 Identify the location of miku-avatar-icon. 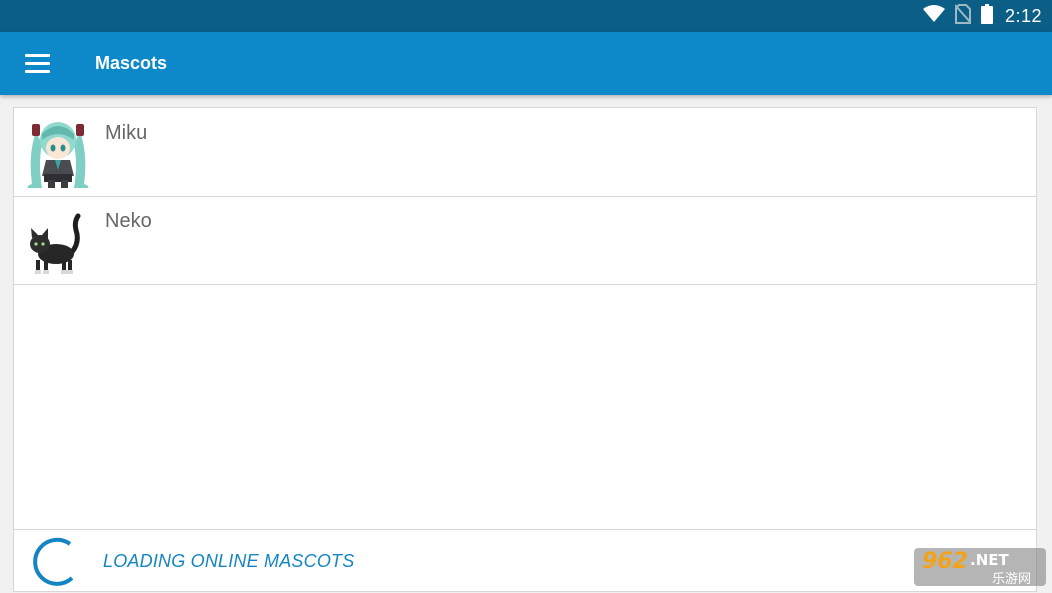
(58, 152).